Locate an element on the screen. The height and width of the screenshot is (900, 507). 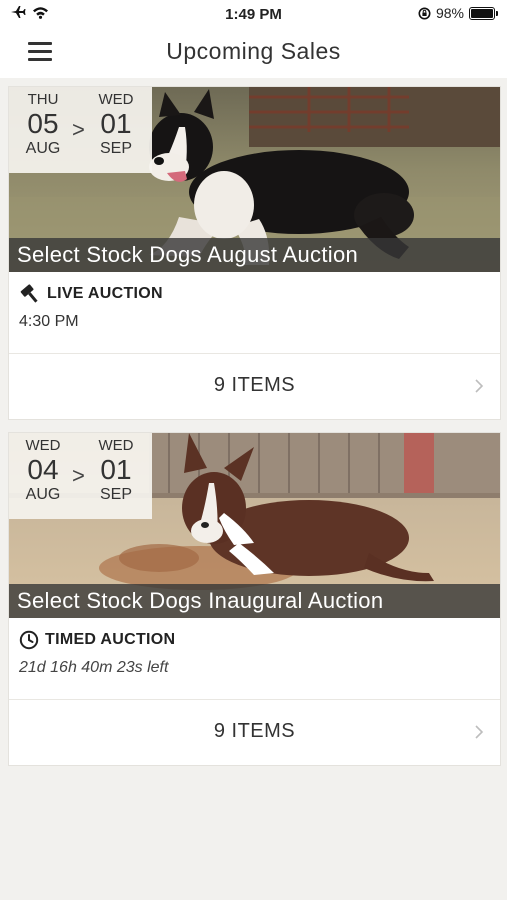
date-range: THU 05 AUG > WED 01 SEP is located at coordinates (80, 130).